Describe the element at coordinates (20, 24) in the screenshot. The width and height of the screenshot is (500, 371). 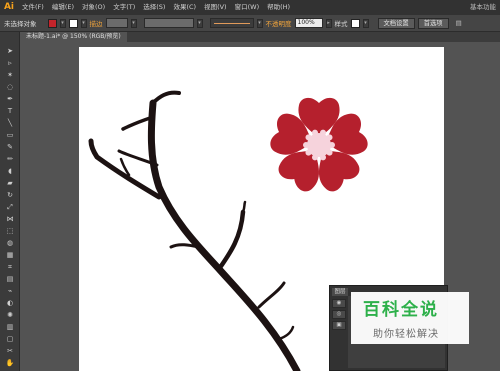
I see `selection-status: 未选择对象` at that location.